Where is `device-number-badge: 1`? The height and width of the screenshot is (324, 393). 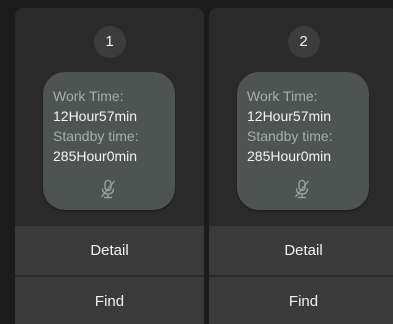 device-number-badge: 1 is located at coordinates (109, 42).